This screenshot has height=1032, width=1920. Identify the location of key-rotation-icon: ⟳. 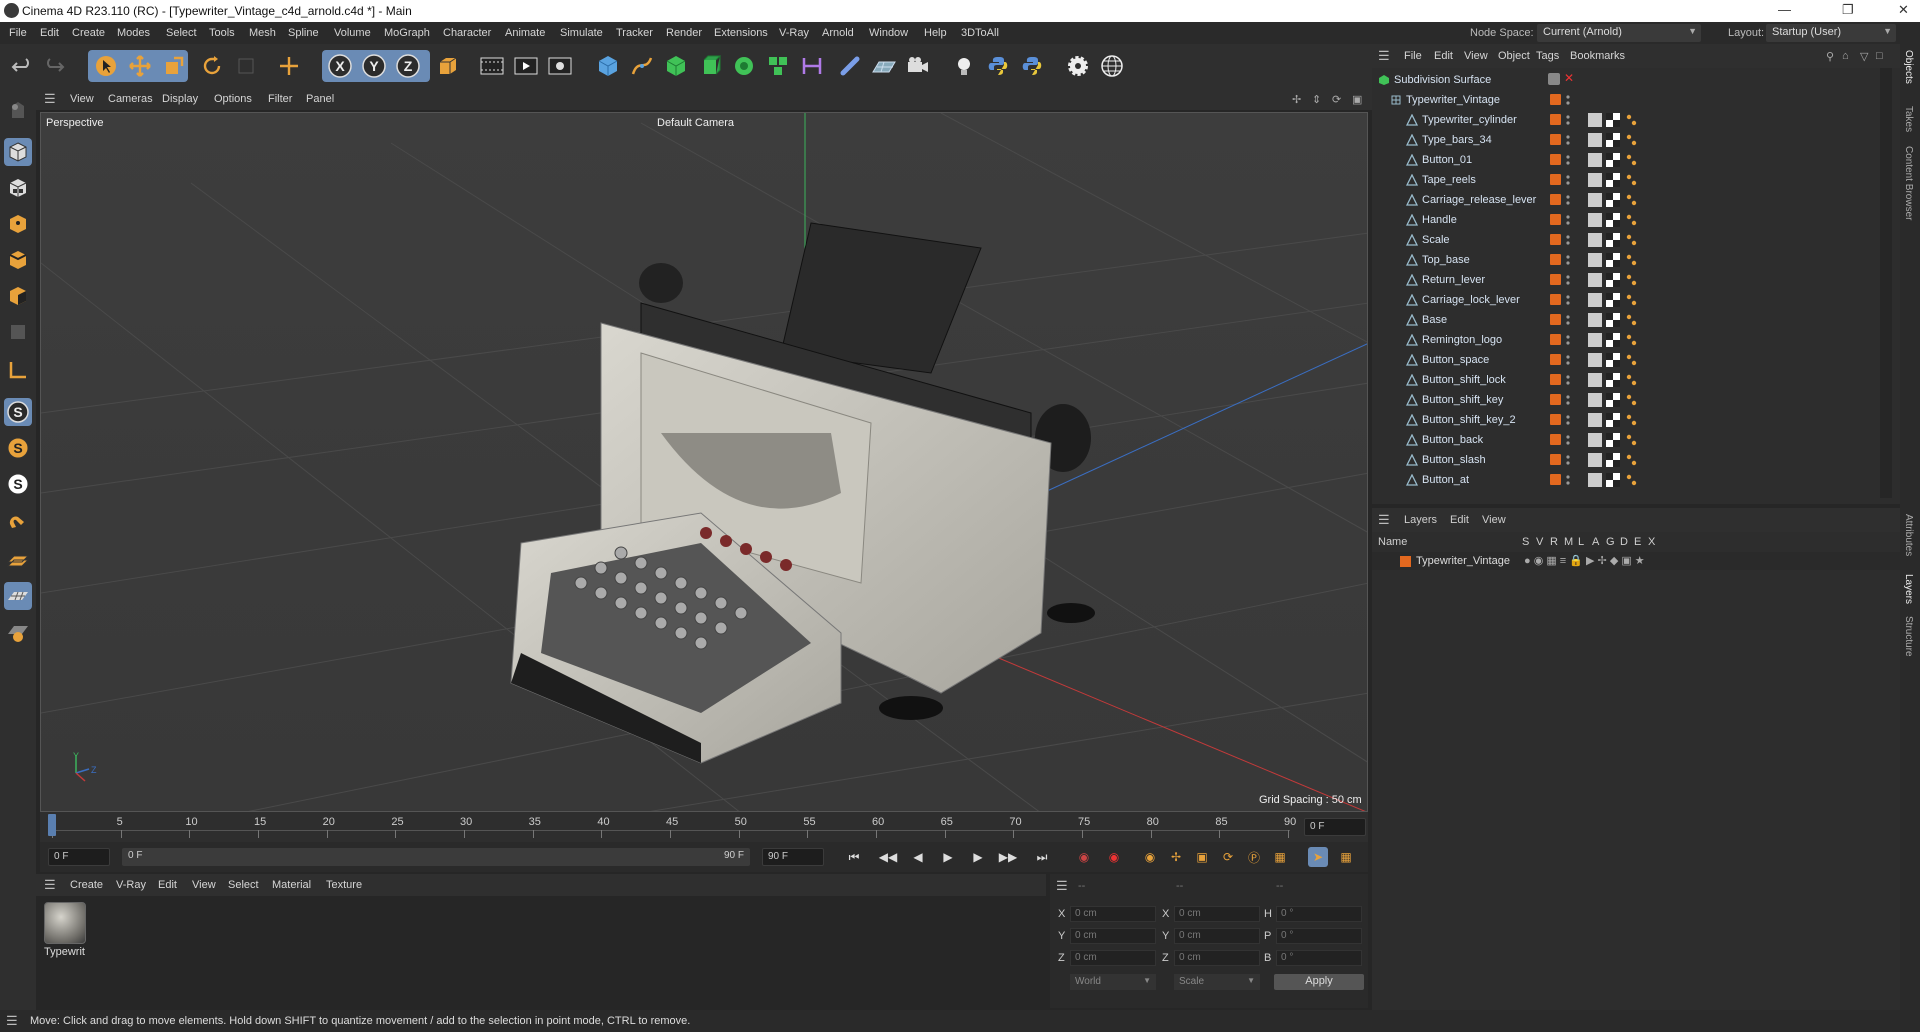
(1228, 857).